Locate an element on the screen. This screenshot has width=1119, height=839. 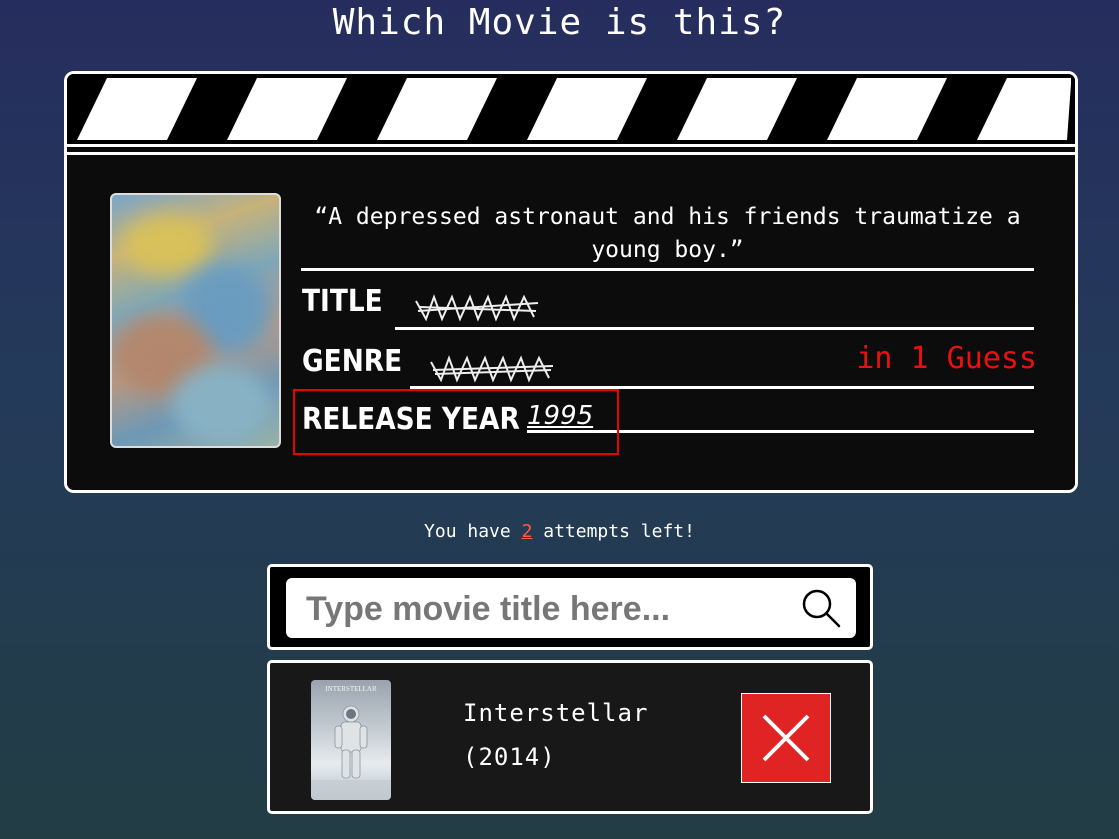
attempts-prefix: You have is located at coordinates (473, 531).